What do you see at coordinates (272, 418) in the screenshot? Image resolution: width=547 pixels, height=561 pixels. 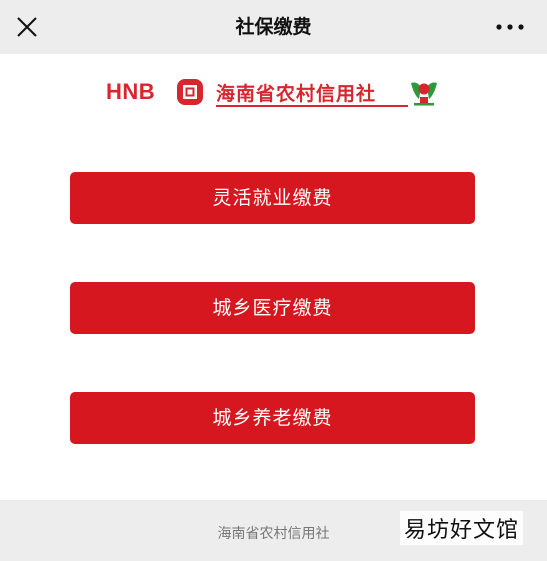 I see `urban-rural-pension-payment-button: 城乡养老缴费` at bounding box center [272, 418].